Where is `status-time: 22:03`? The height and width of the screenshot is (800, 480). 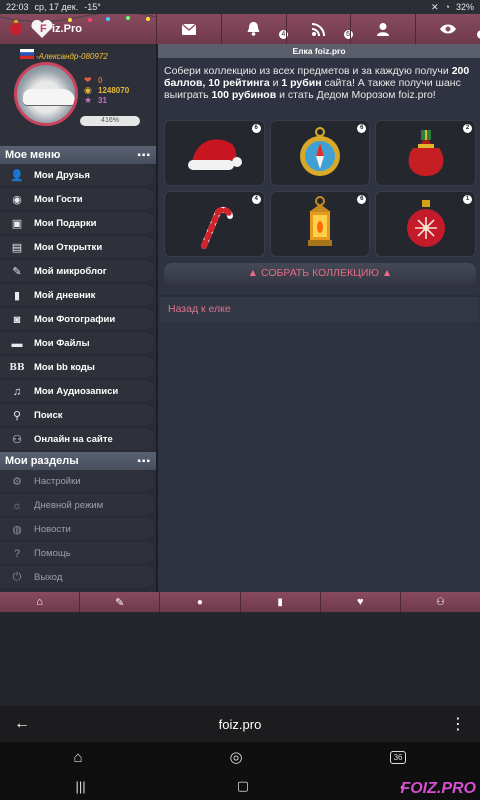 status-time: 22:03 is located at coordinates (17, 7).